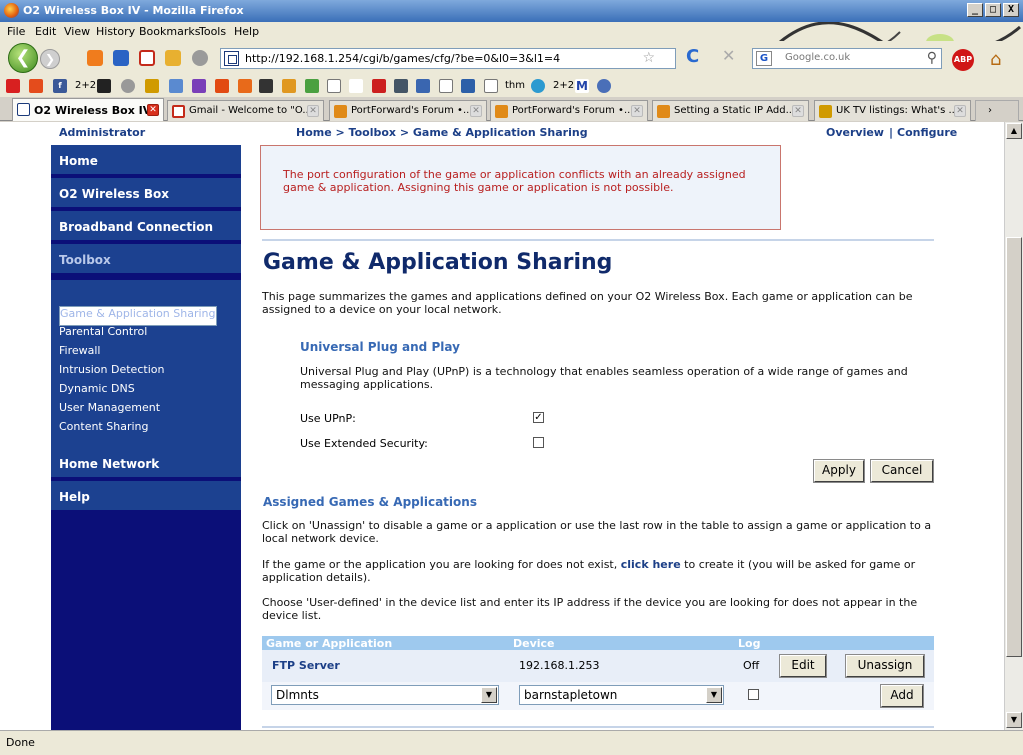 The image size is (1023, 755). What do you see at coordinates (975, 10) in the screenshot?
I see `minimize-button: _` at bounding box center [975, 10].